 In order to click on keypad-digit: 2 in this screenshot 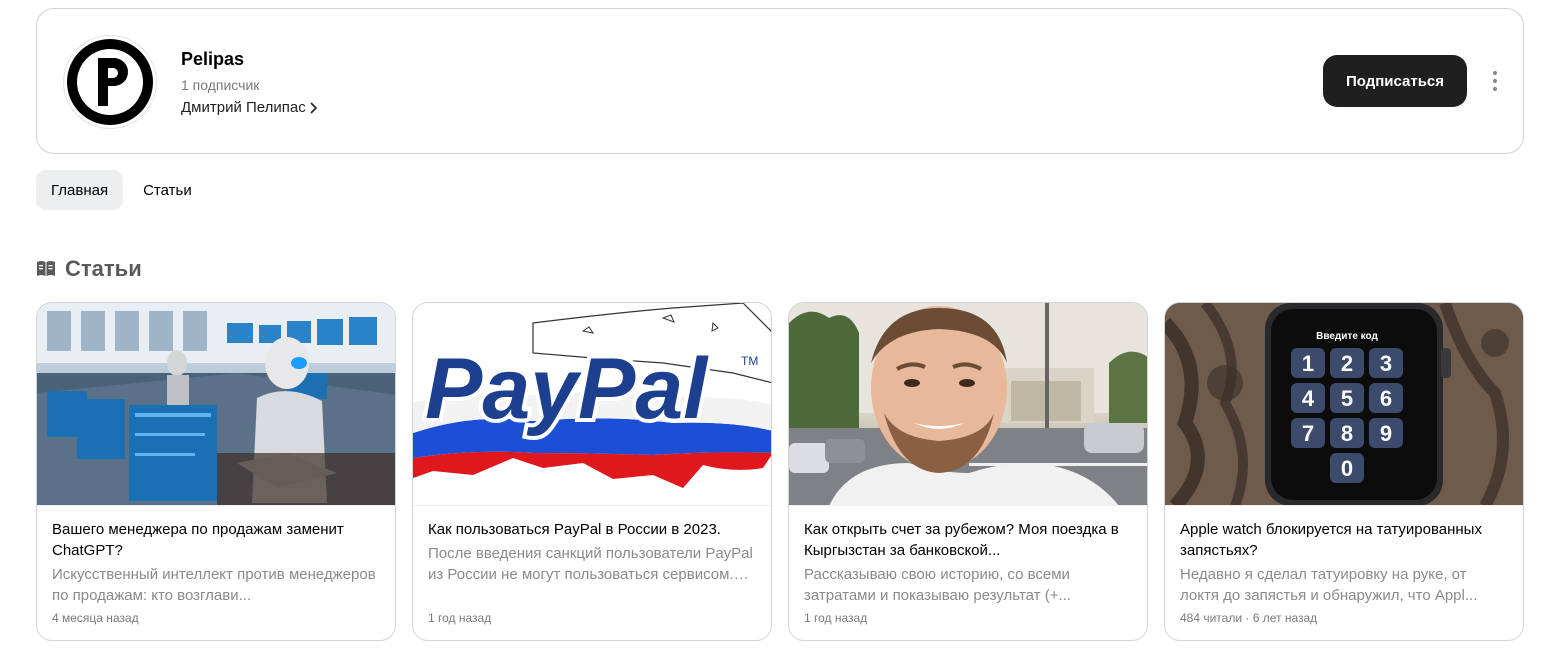, I will do `click(1347, 363)`.